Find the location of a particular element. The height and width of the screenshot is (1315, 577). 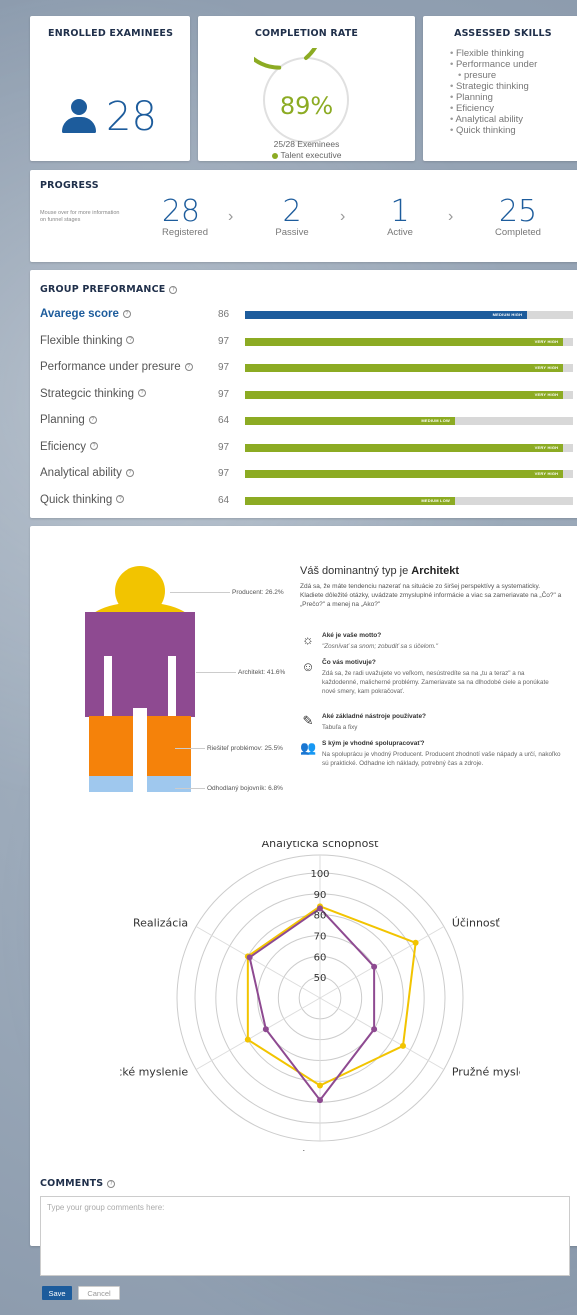

stage-completed: 25 Completed is located at coordinates (518, 216).